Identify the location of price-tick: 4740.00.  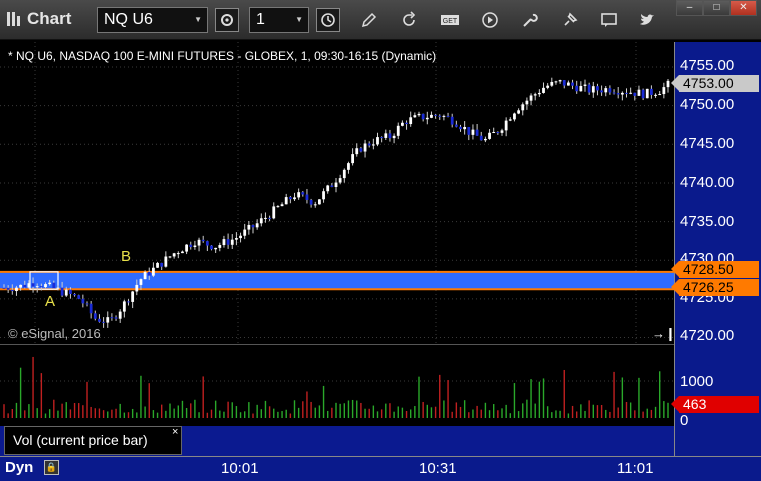
(707, 182).